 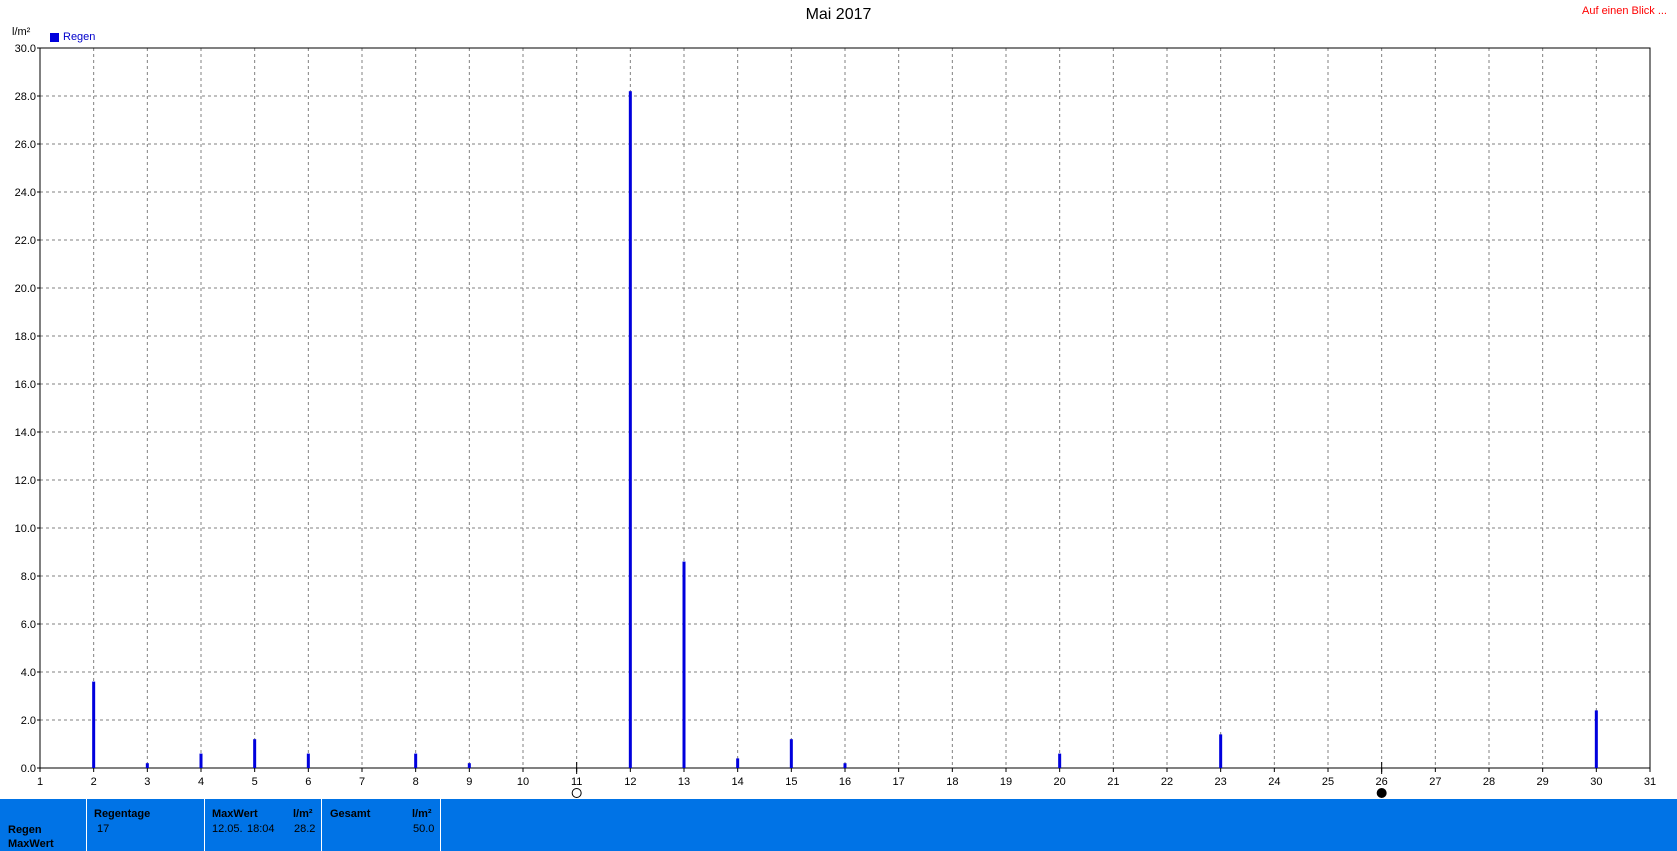 I want to click on footer-row-label-maxwert: MaxWert, so click(x=31, y=844).